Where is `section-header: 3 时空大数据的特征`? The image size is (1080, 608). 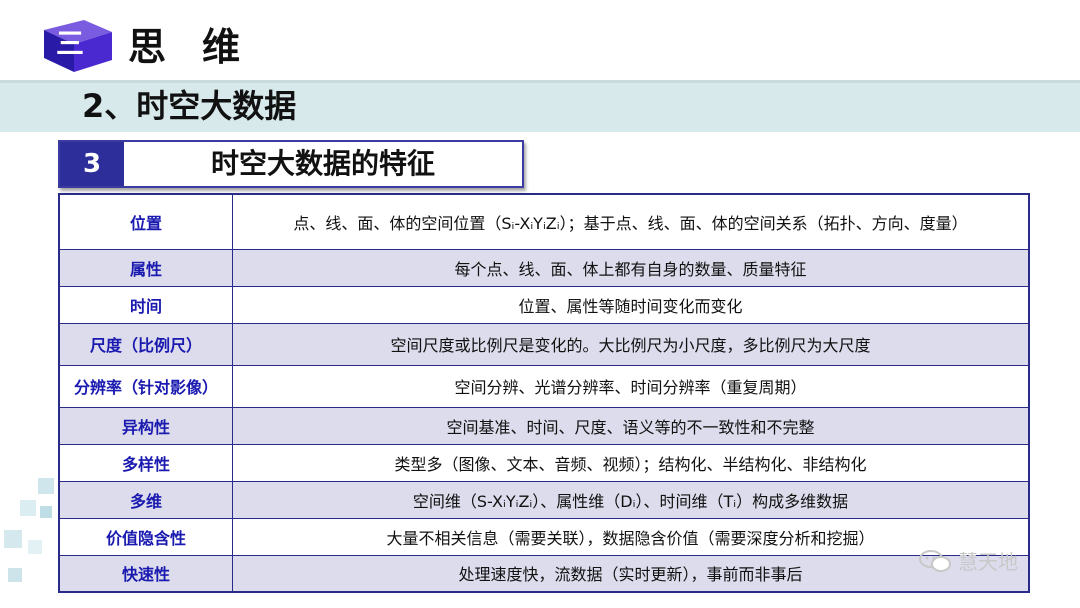
section-header: 3 时空大数据的特征 is located at coordinates (291, 164).